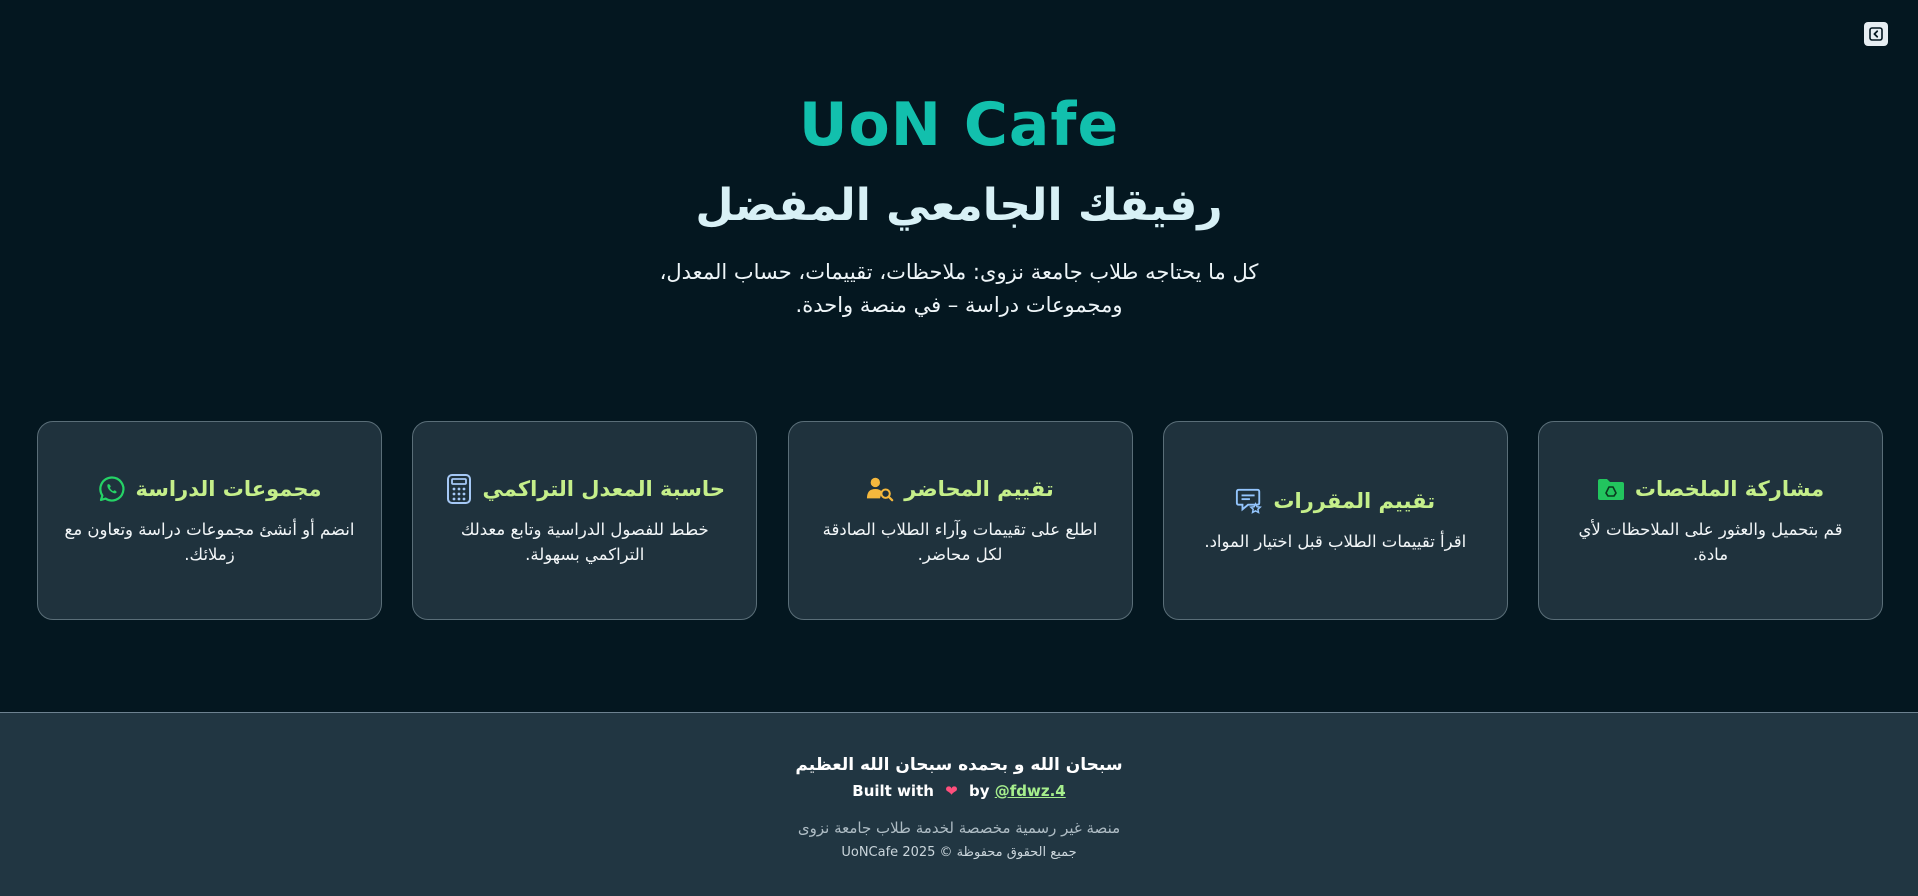  I want to click on feature-card-header: حاسبة المعدل التراكمي, so click(585, 488).